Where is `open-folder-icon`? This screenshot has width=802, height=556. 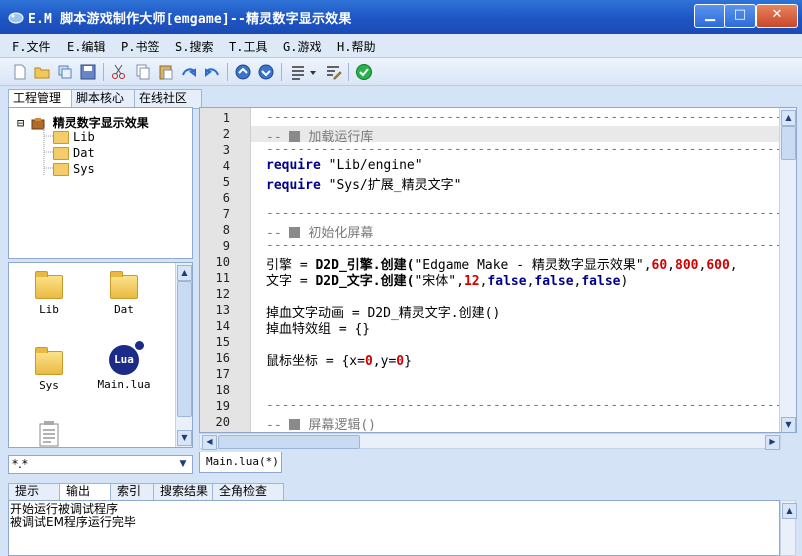 open-folder-icon is located at coordinates (42, 72).